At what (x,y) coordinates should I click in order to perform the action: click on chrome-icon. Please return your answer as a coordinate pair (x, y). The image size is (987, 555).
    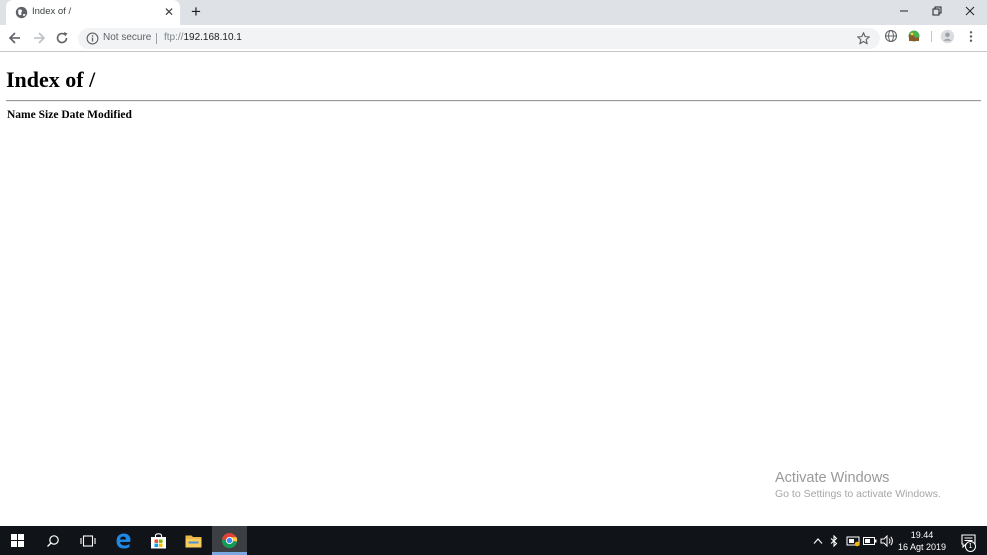
    Looking at the image, I should click on (229, 540).